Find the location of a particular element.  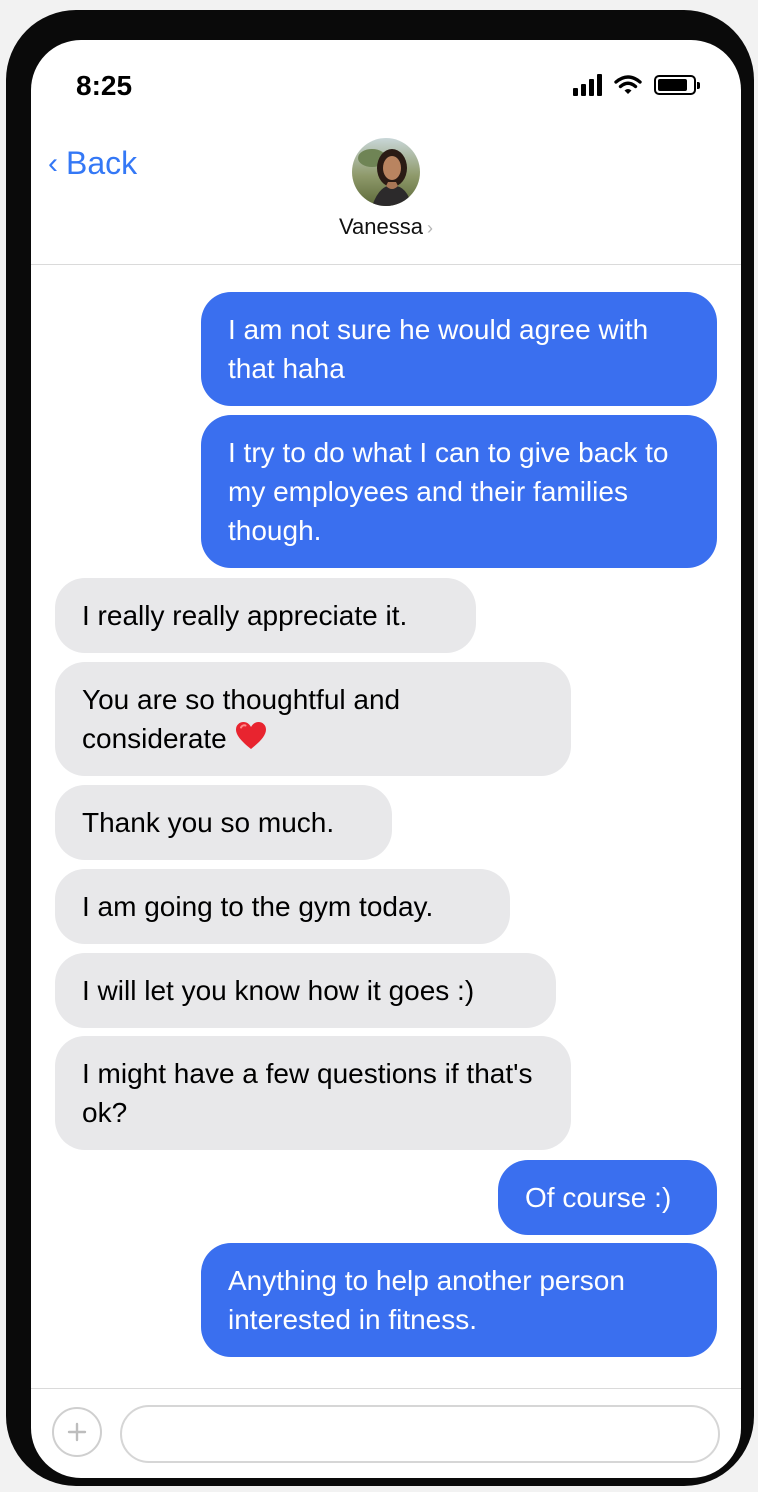

red-heart-icon is located at coordinates (250, 735).